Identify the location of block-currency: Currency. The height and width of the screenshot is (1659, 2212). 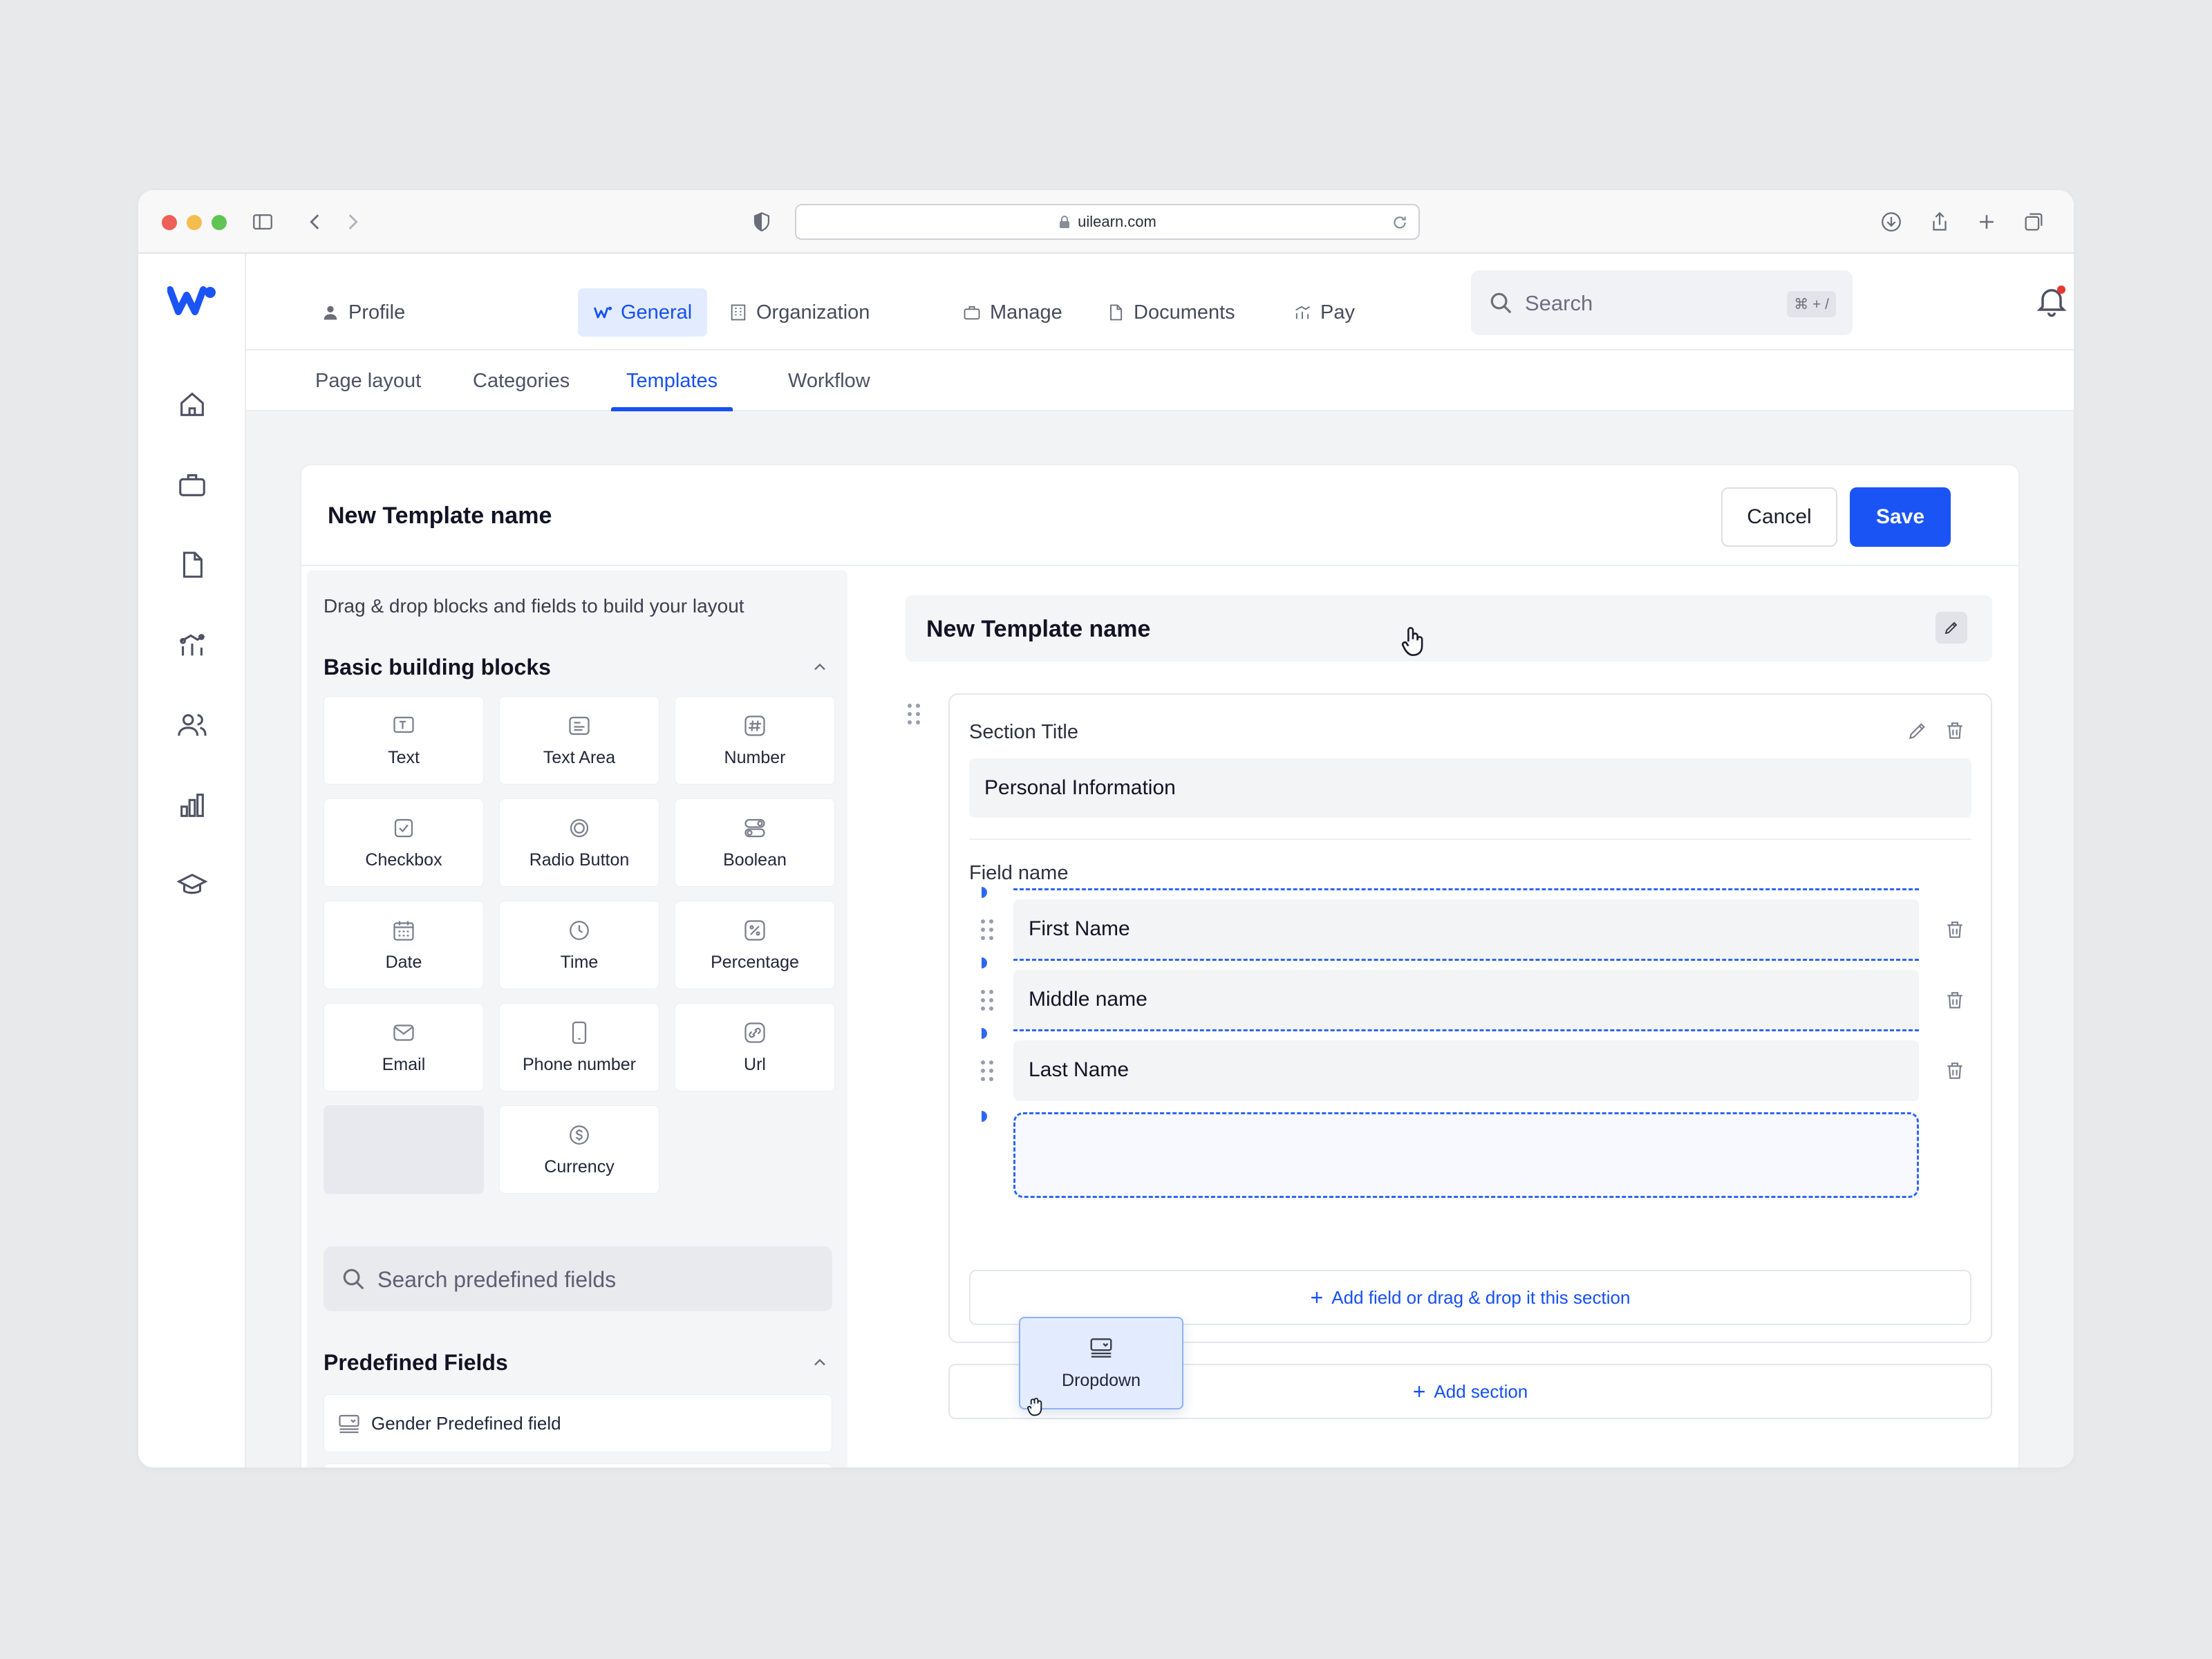
(579, 1149).